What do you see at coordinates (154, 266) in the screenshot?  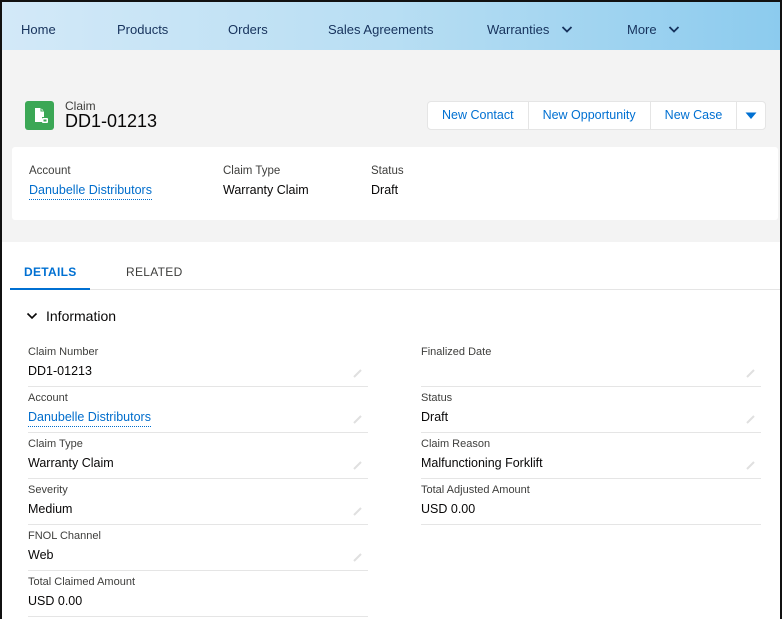 I see `tab-related: RELATED` at bounding box center [154, 266].